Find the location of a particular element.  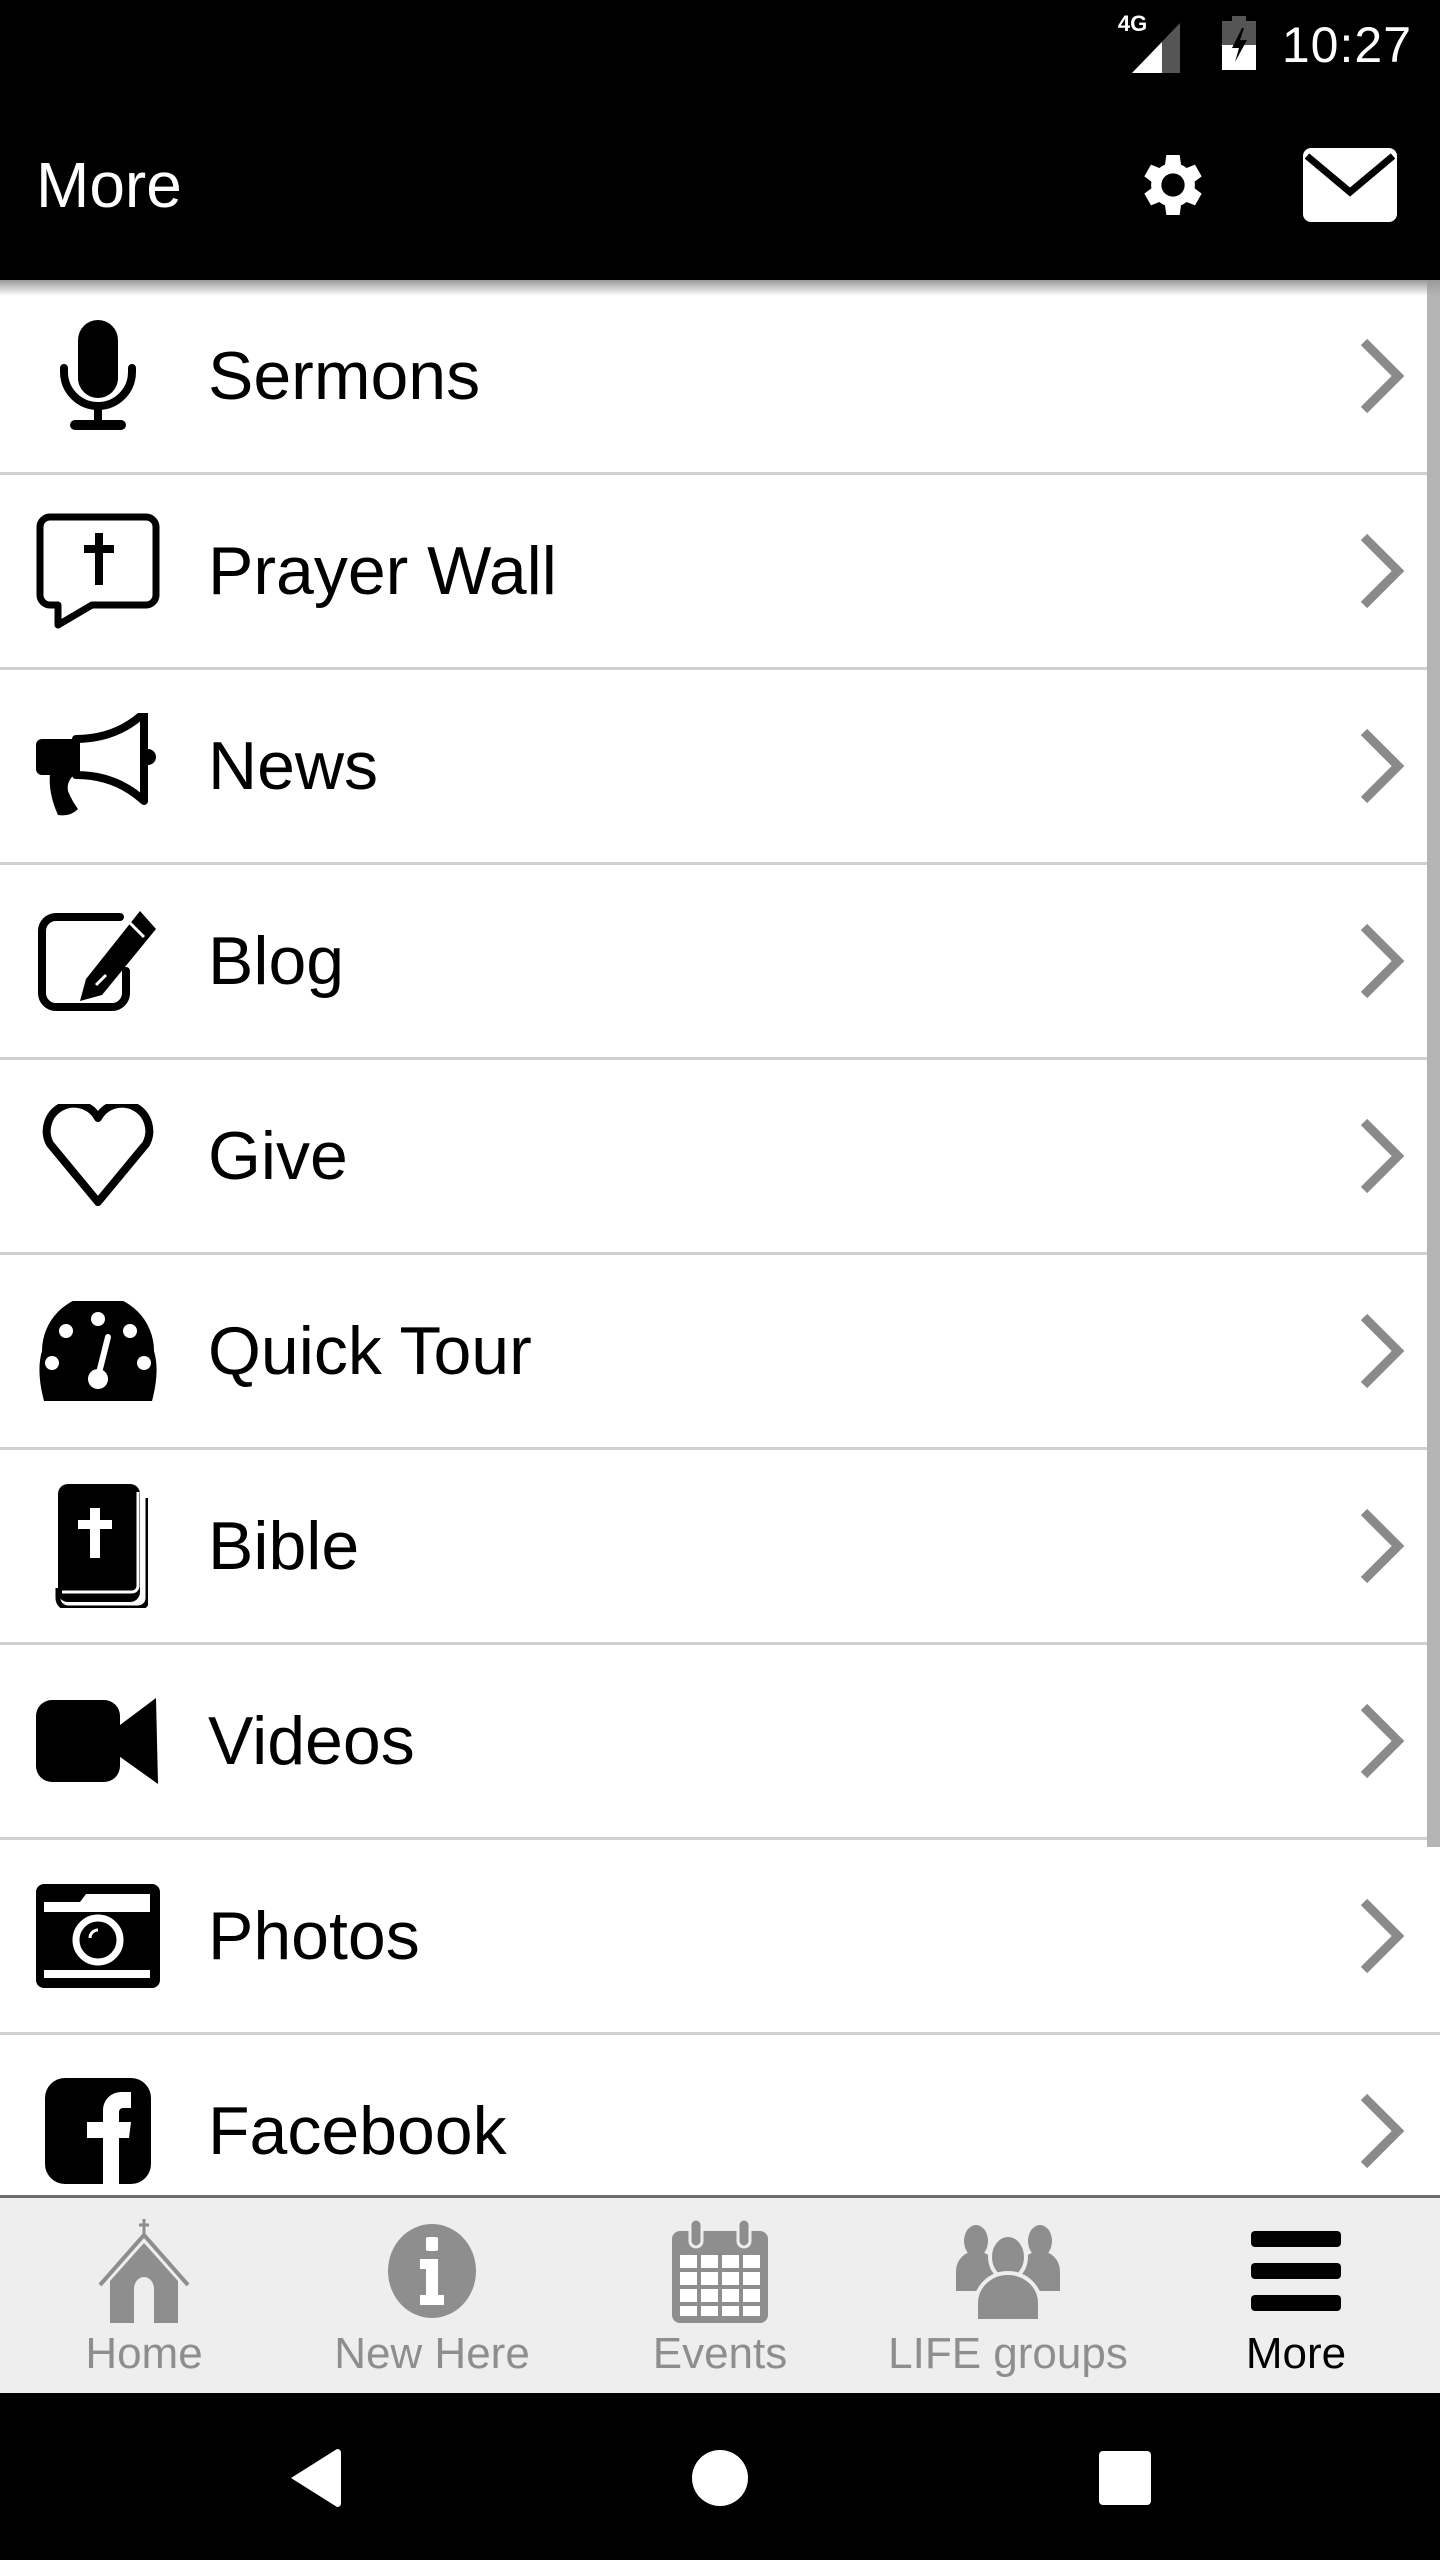

menu-item-label: News is located at coordinates (293, 766).